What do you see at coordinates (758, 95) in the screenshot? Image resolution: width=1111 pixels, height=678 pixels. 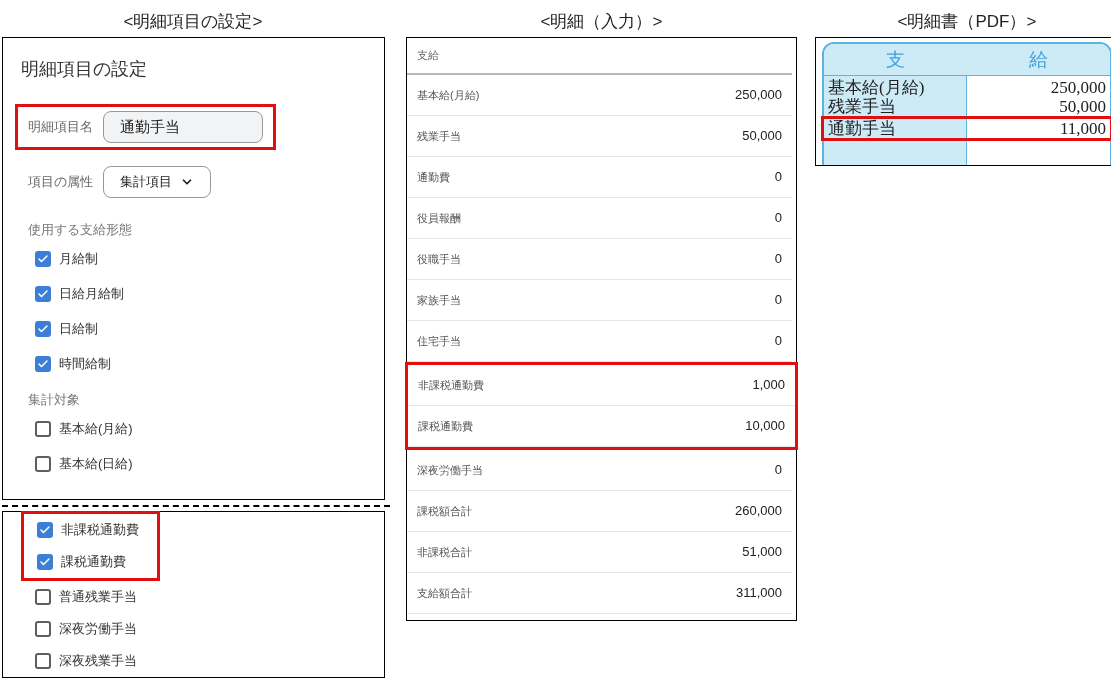 I see `row-value: 250,000` at bounding box center [758, 95].